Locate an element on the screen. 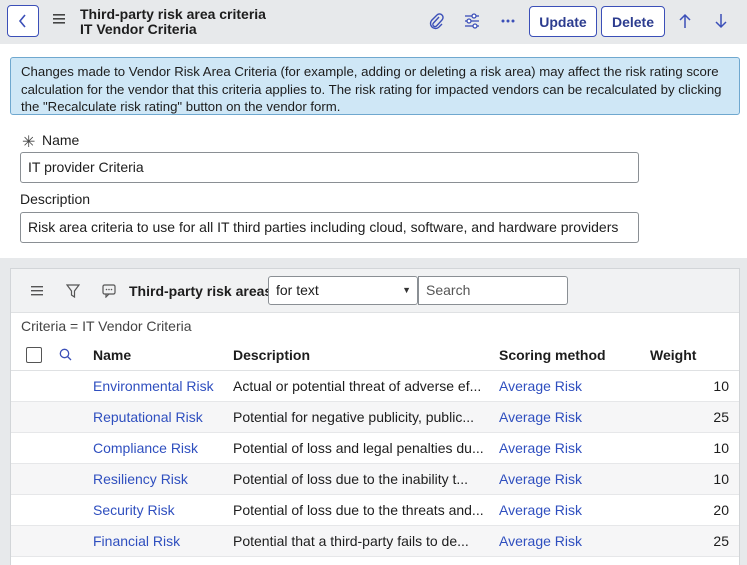 The image size is (747, 565). risk-area-name-link: Environmental Risk is located at coordinates (153, 386).